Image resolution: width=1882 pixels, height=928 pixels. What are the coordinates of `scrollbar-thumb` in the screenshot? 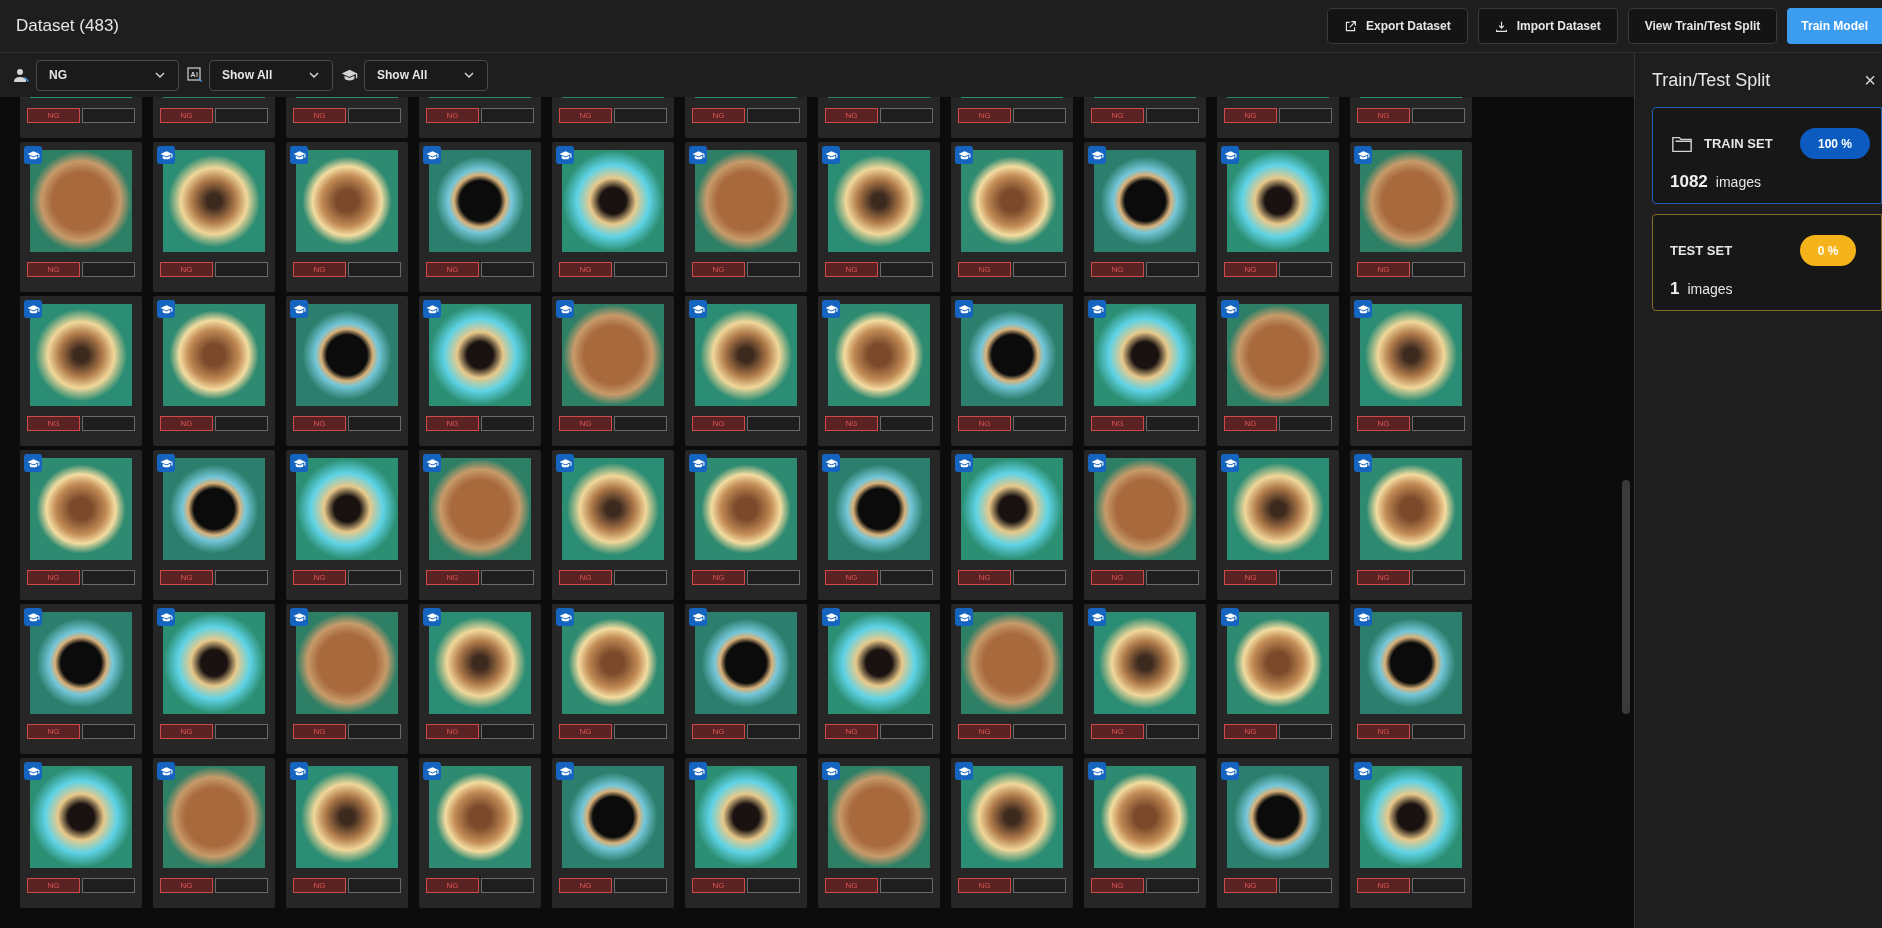 It's located at (1626, 597).